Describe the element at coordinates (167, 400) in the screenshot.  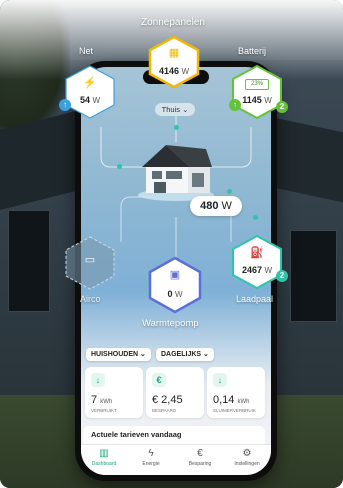
I see `stat-value: € 2,45` at that location.